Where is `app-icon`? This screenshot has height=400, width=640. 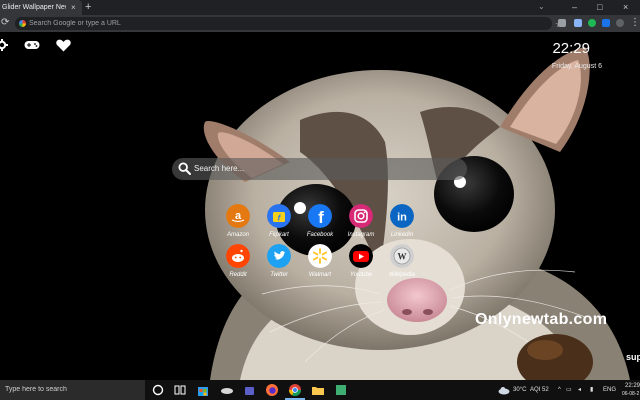 app-icon is located at coordinates (227, 390).